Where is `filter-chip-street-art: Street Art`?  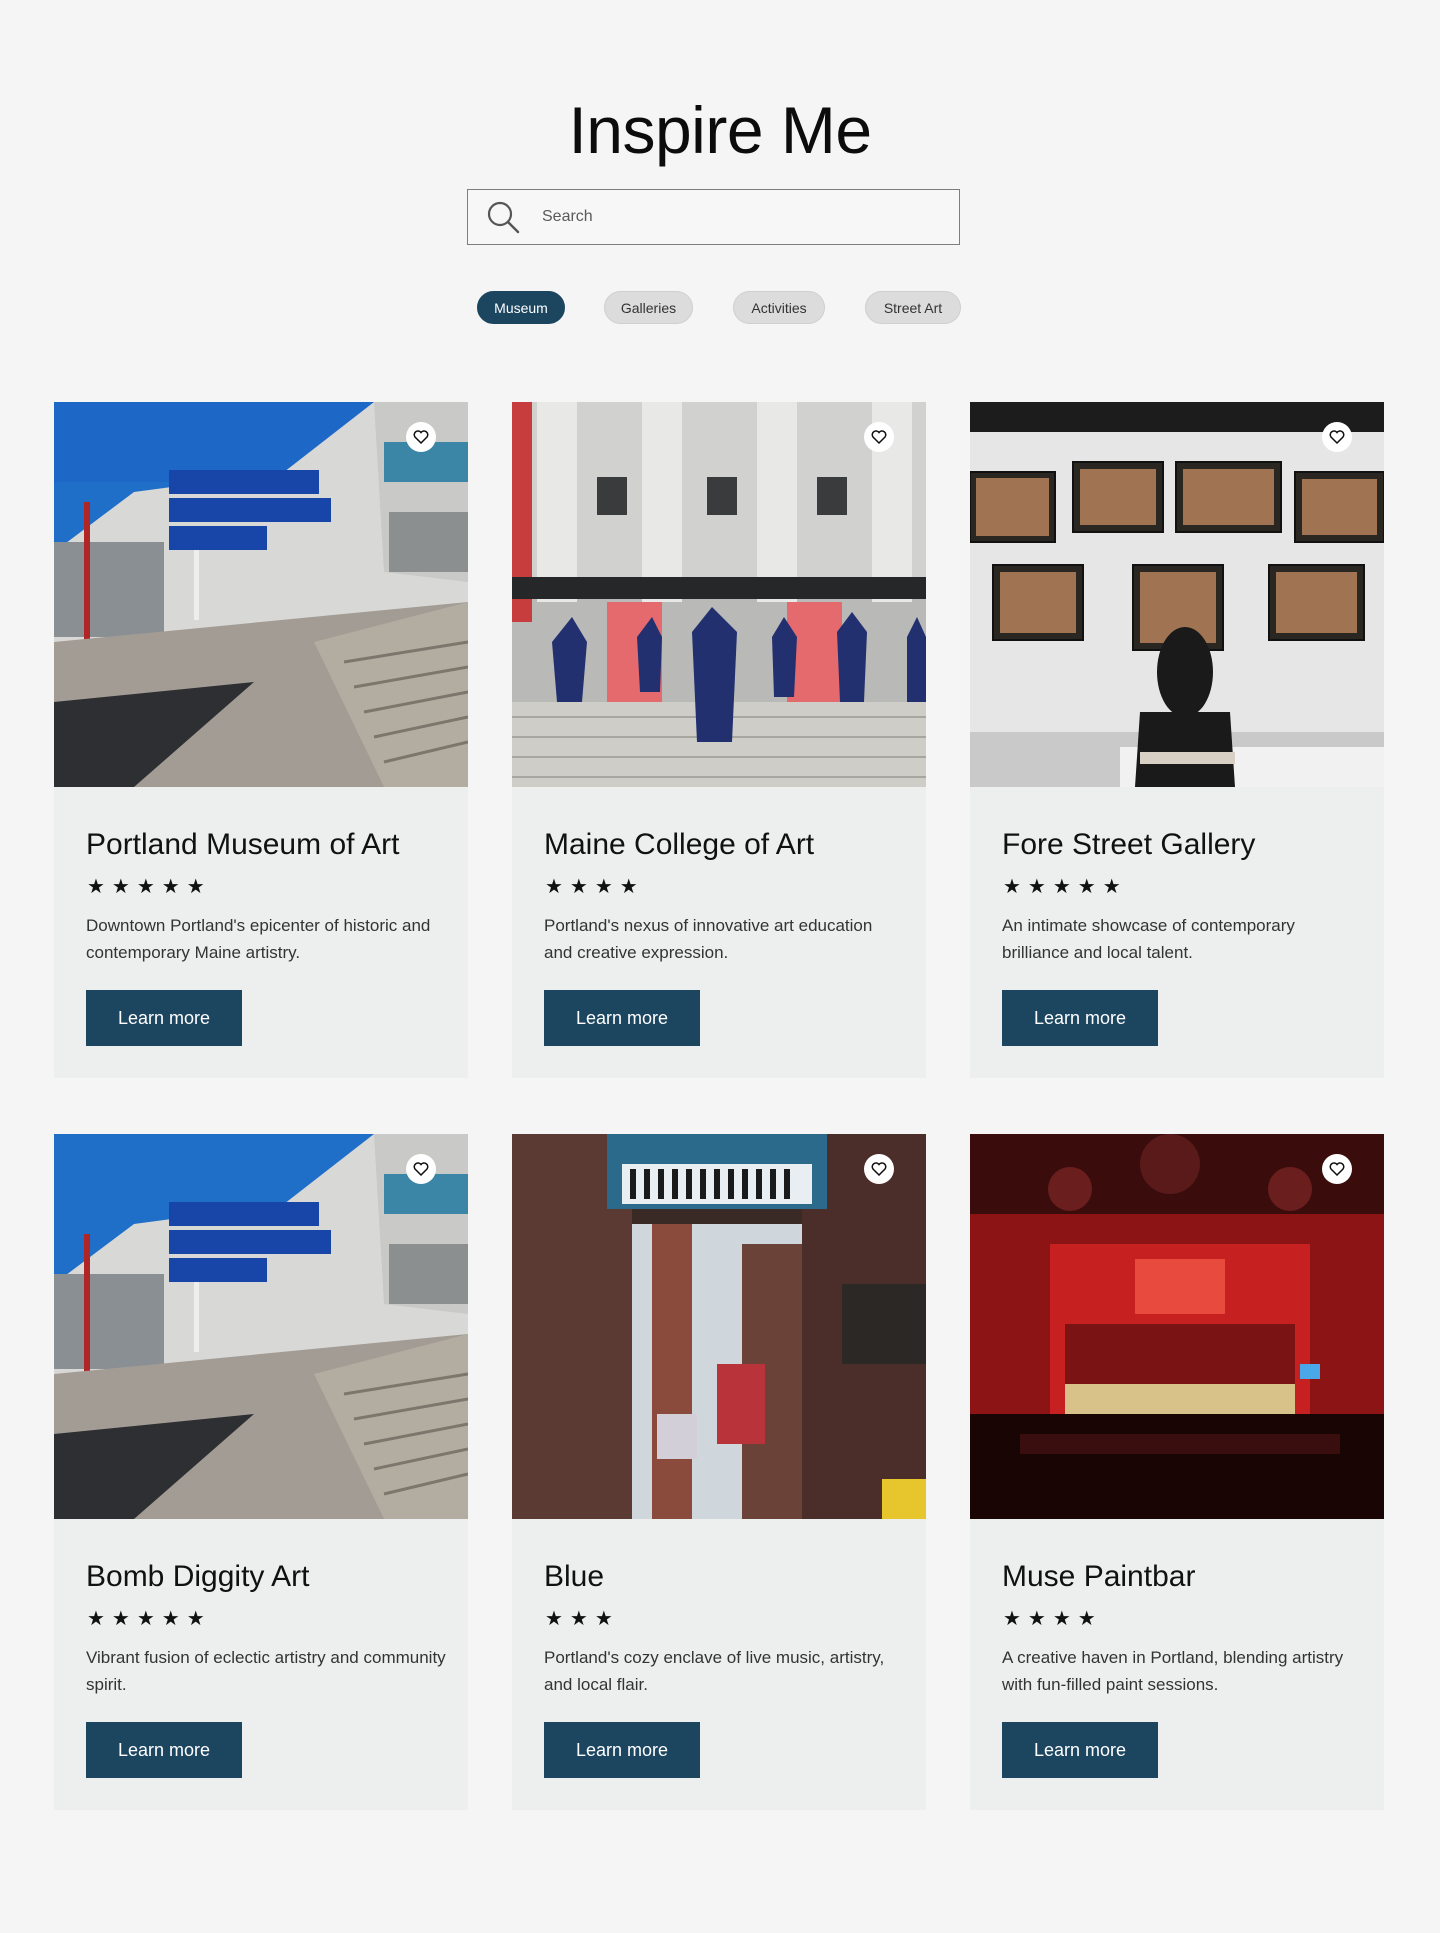
filter-chip-street-art: Street Art is located at coordinates (913, 307).